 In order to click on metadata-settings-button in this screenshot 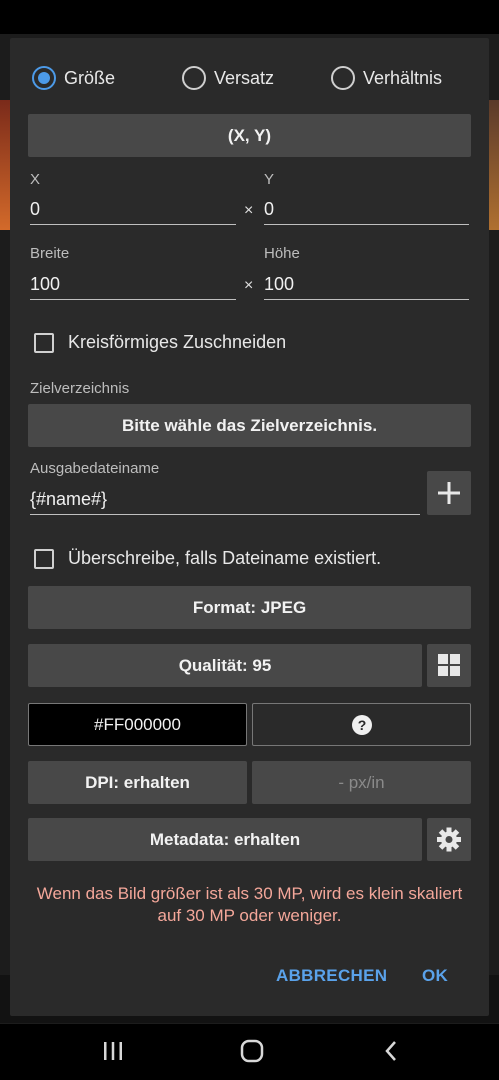, I will do `click(449, 839)`.